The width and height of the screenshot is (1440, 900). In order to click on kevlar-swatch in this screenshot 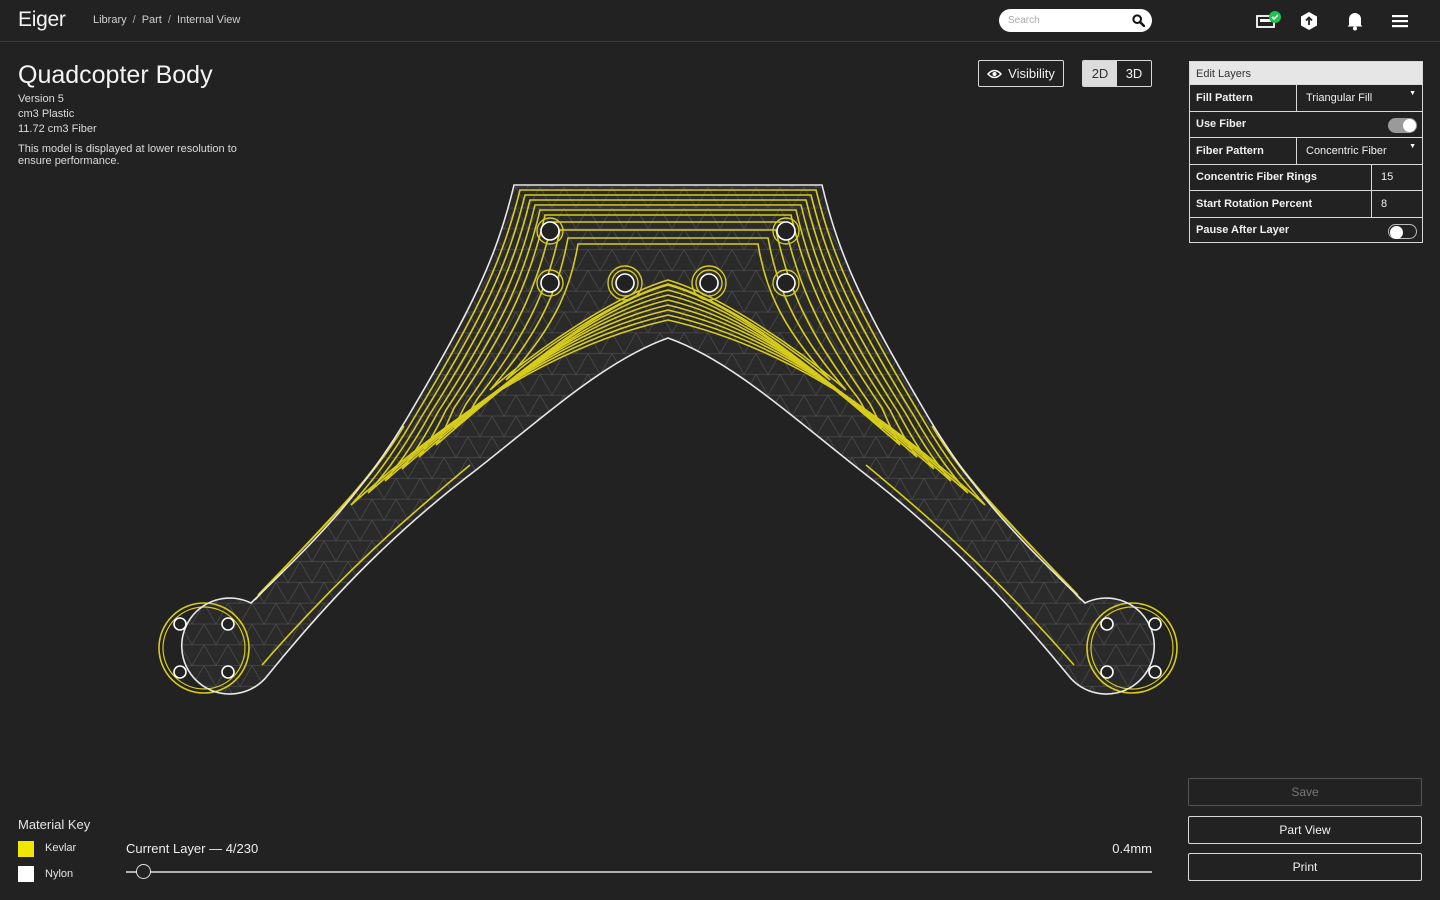, I will do `click(26, 849)`.